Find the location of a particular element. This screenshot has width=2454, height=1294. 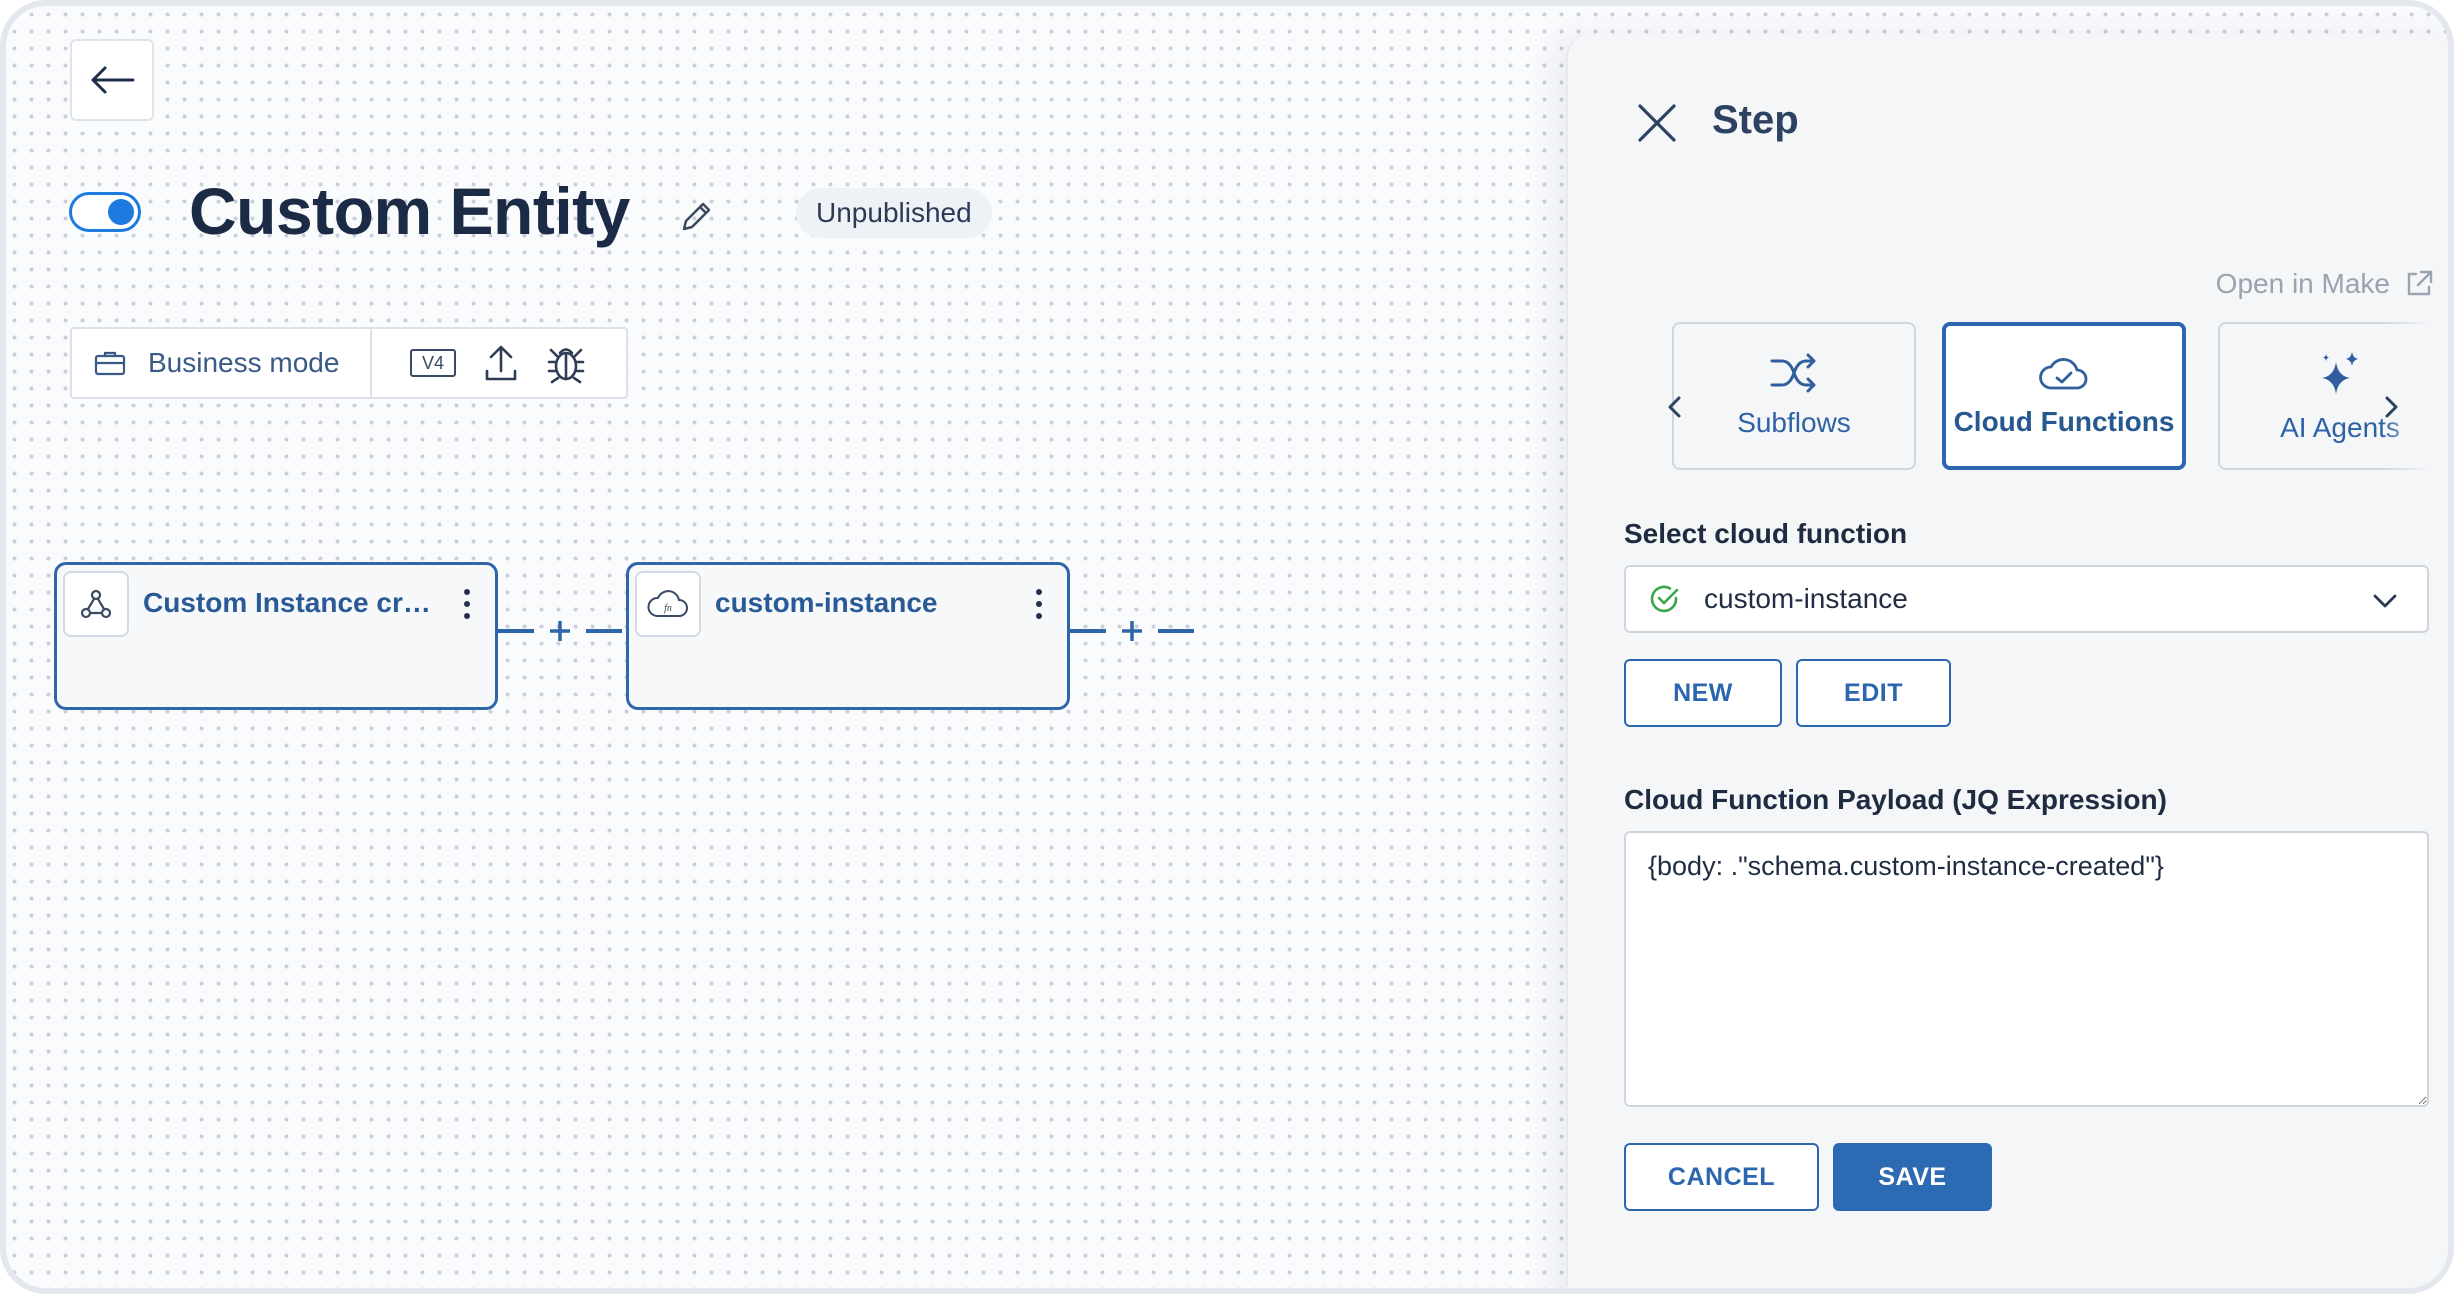

chevron-right-icon is located at coordinates (2391, 407).